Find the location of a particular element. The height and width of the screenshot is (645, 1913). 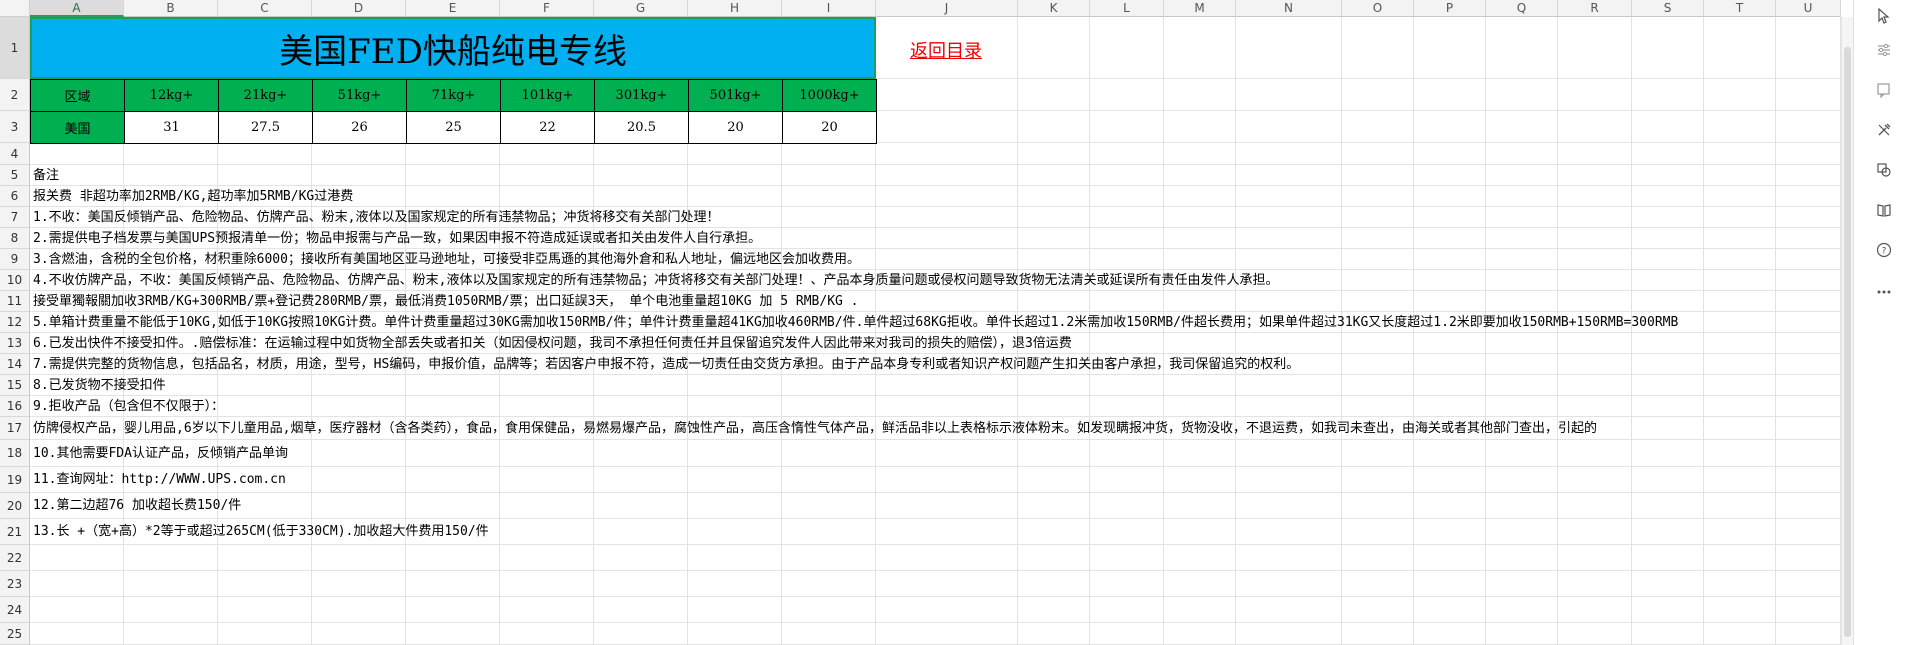

column-header-q: Q is located at coordinates (1522, 8).